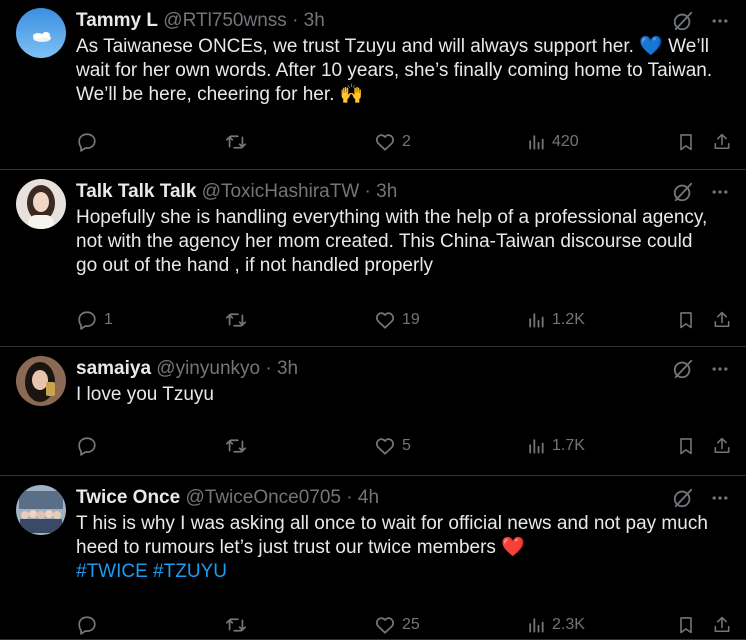 The image size is (746, 640). What do you see at coordinates (565, 141) in the screenshot?
I see `views-count: 420` at bounding box center [565, 141].